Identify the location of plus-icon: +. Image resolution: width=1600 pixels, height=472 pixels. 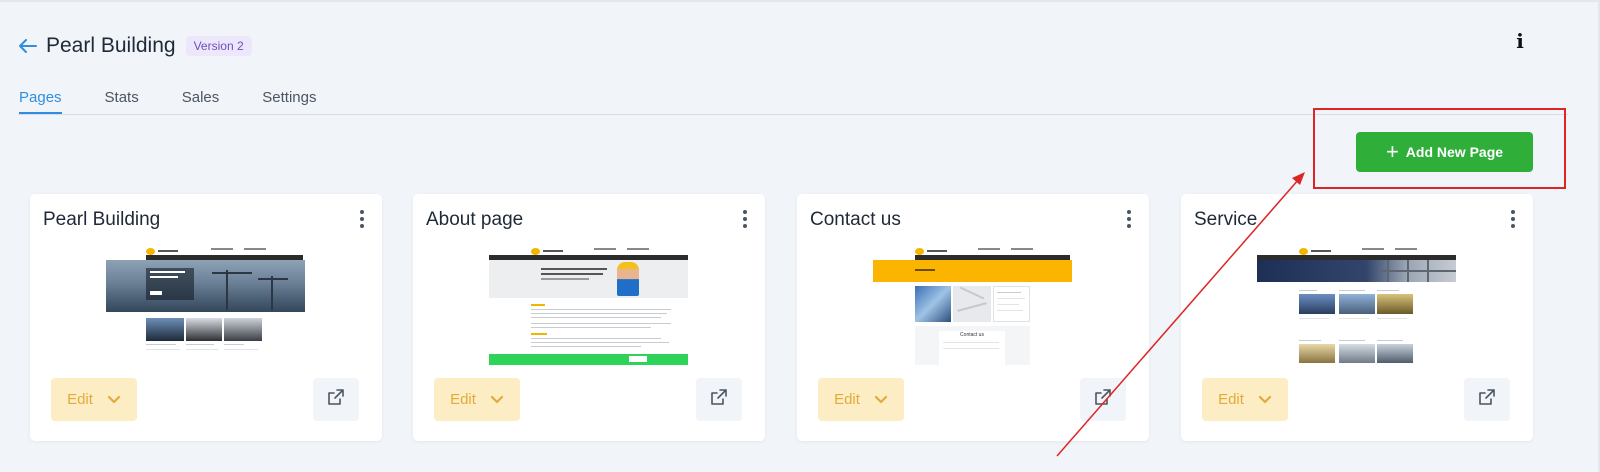
(1392, 151).